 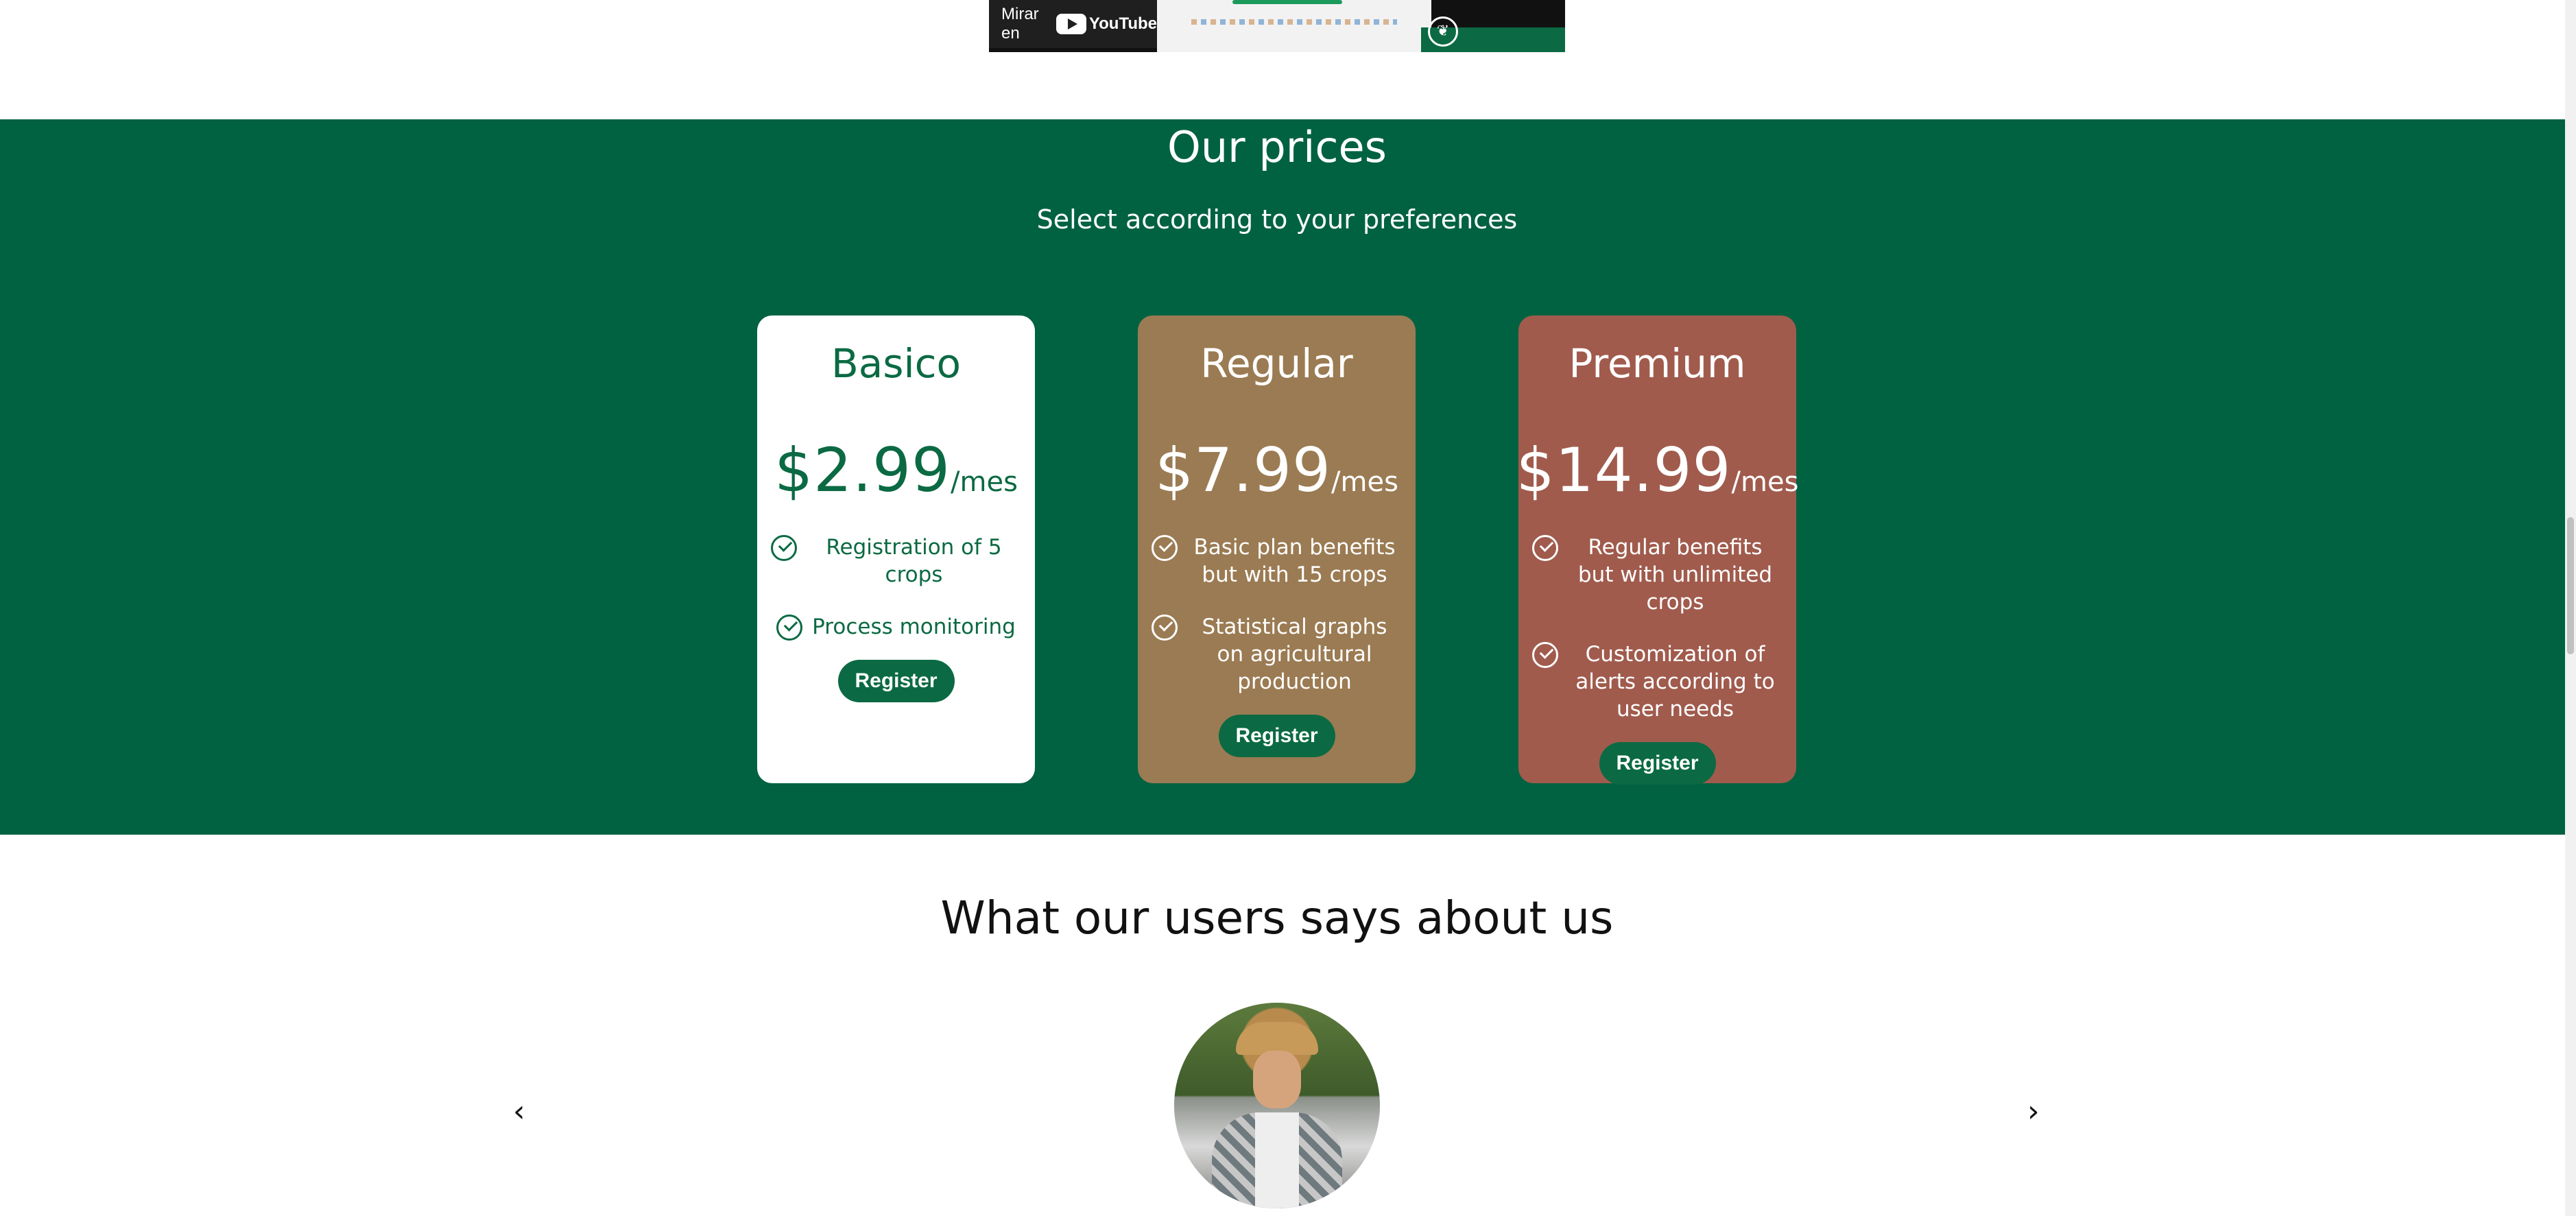 I want to click on plant-logo-icon: ❦, so click(x=1443, y=31).